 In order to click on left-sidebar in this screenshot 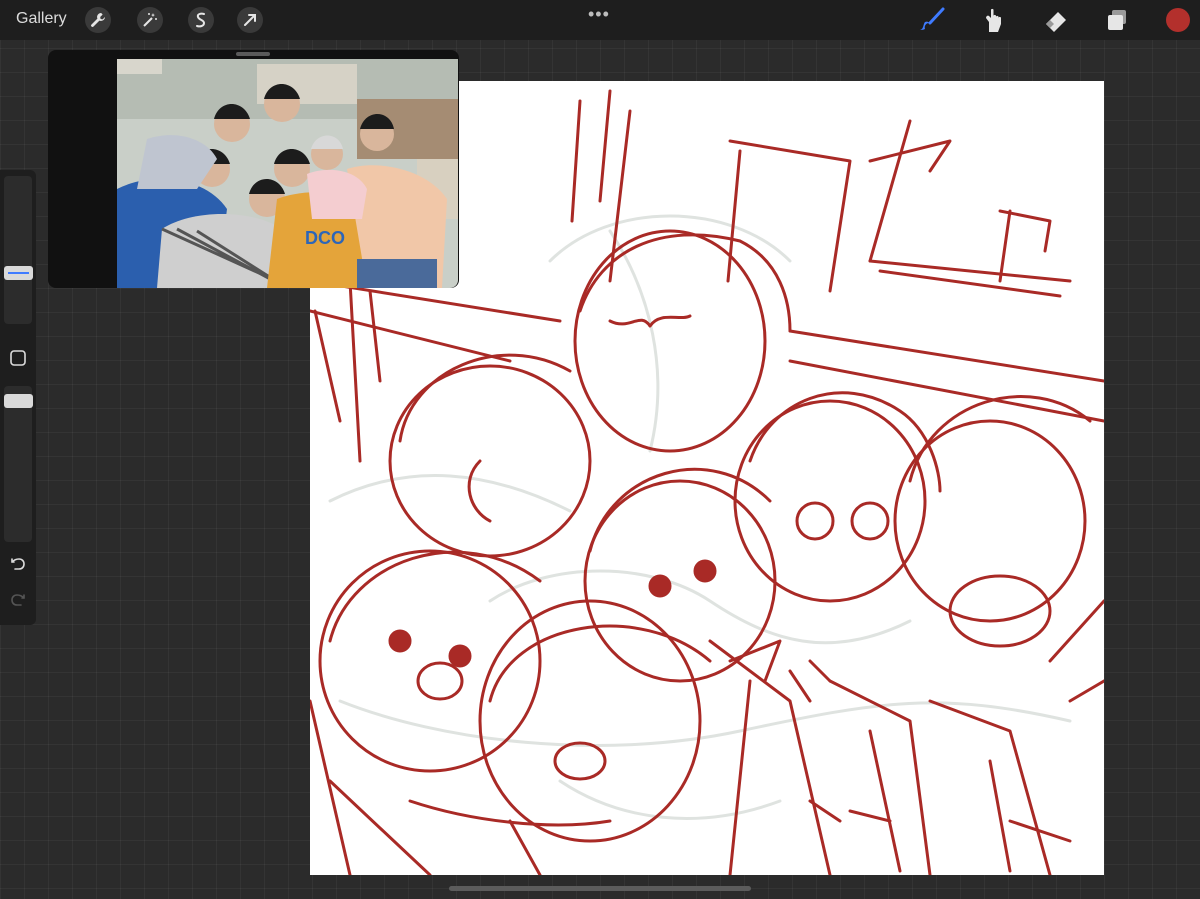, I will do `click(18, 397)`.